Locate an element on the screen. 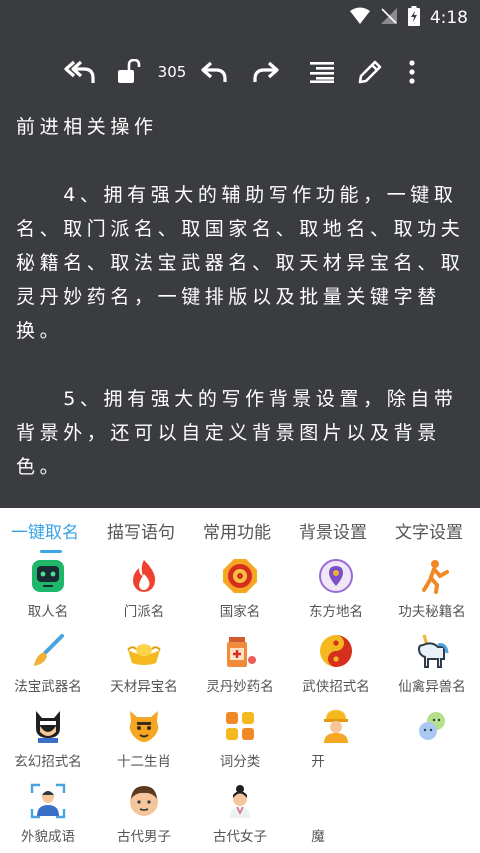  location-pin-icon is located at coordinates (336, 576).